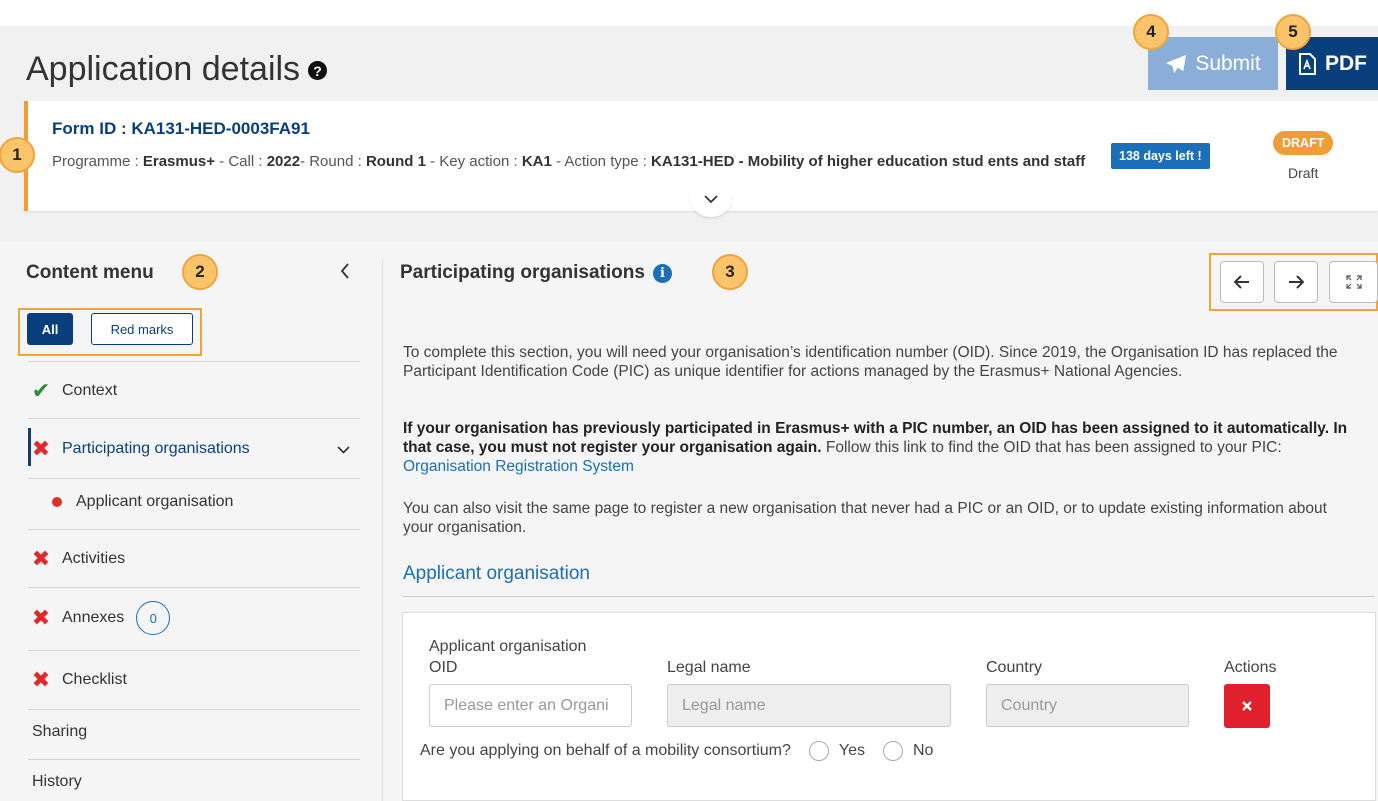 The image size is (1378, 801). I want to click on check-icon: ✔, so click(41, 390).